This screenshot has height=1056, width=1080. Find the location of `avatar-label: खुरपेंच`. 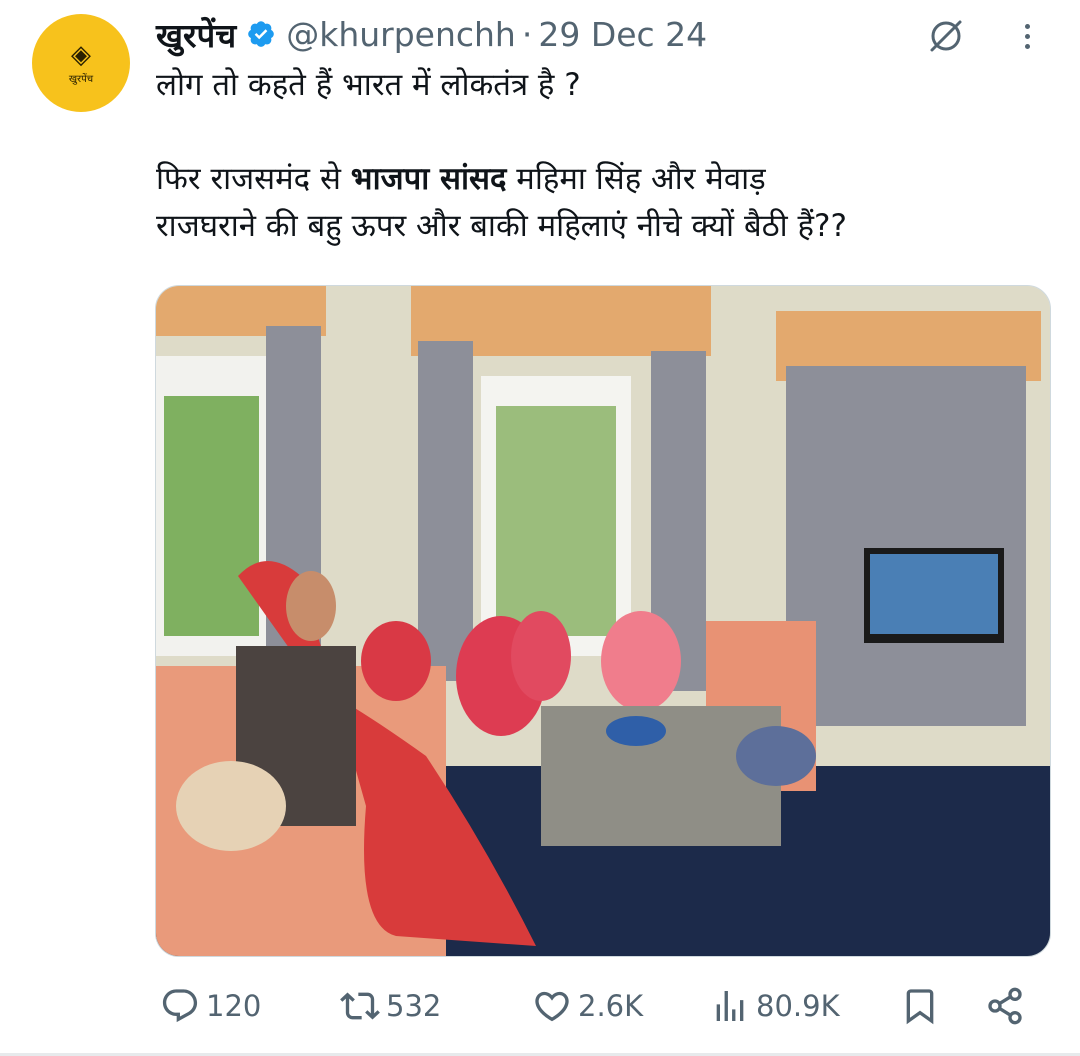

avatar-label: खुरपेंच is located at coordinates (81, 79).